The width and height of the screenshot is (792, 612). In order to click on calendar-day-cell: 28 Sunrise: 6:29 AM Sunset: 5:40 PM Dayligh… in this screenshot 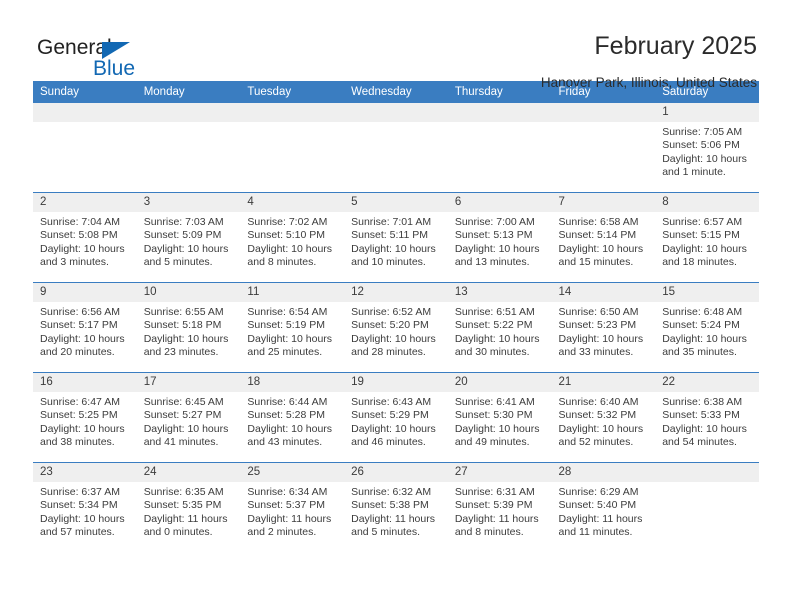, I will do `click(603, 507)`.